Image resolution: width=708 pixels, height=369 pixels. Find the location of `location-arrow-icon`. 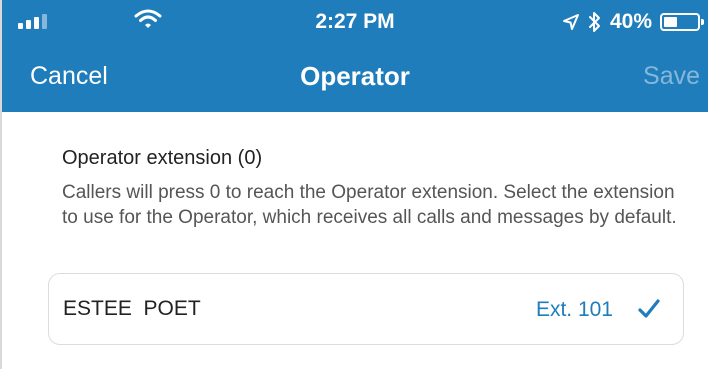

location-arrow-icon is located at coordinates (570, 22).